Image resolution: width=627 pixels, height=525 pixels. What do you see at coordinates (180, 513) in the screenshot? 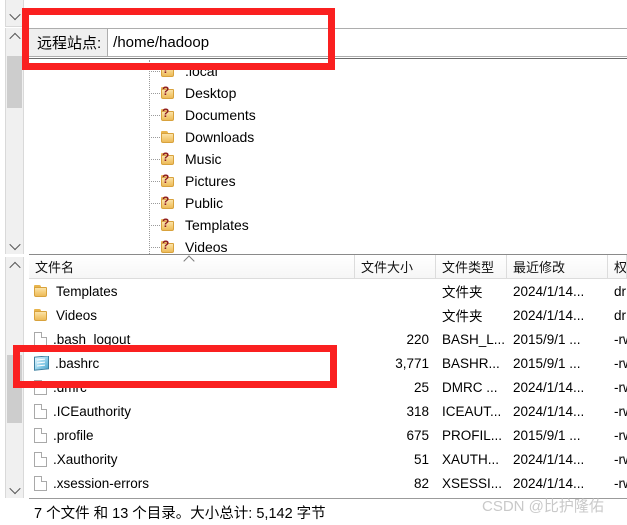
I see `status-bar-text: 7 个文件 和 13 个目录。大小总计: 5,142 字节` at bounding box center [180, 513].